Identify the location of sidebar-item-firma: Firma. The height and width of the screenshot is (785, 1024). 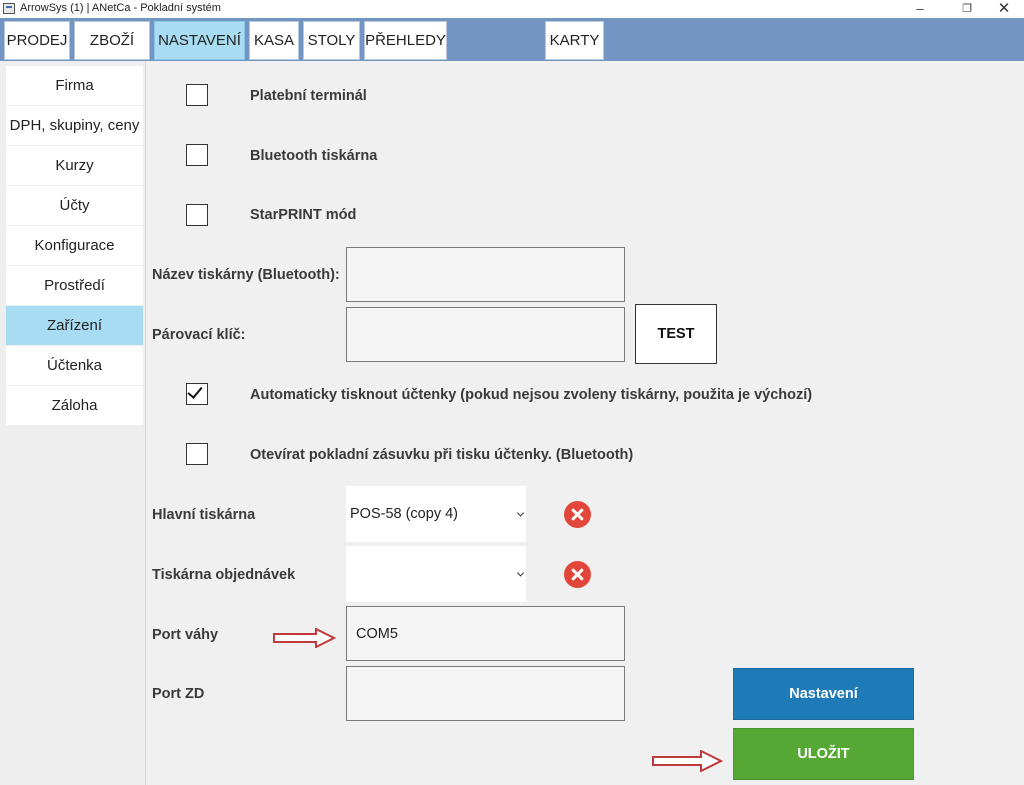
(74, 85).